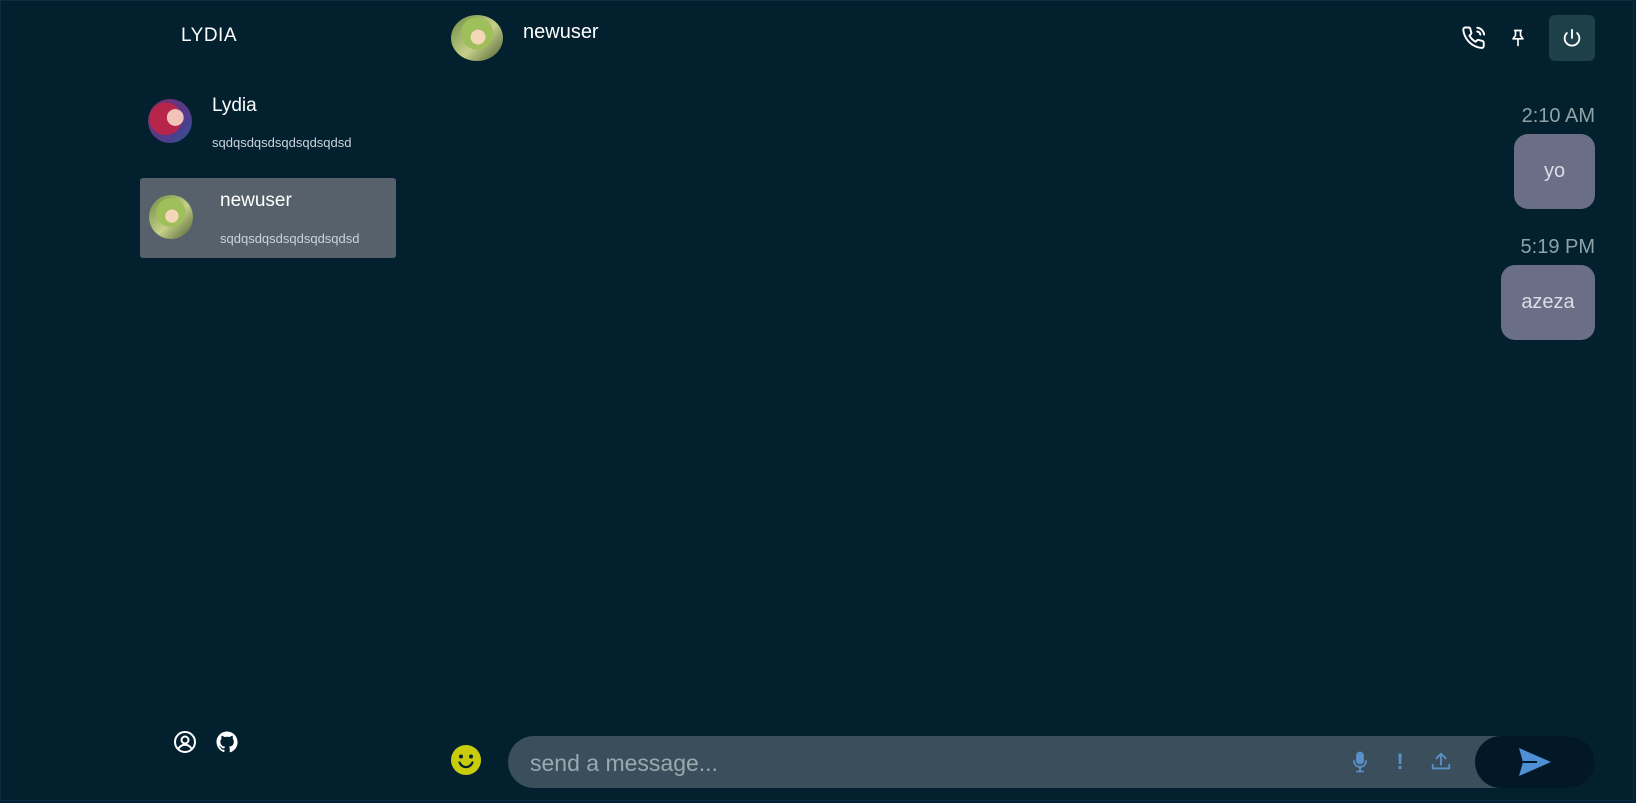  I want to click on send-button, so click(1535, 762).